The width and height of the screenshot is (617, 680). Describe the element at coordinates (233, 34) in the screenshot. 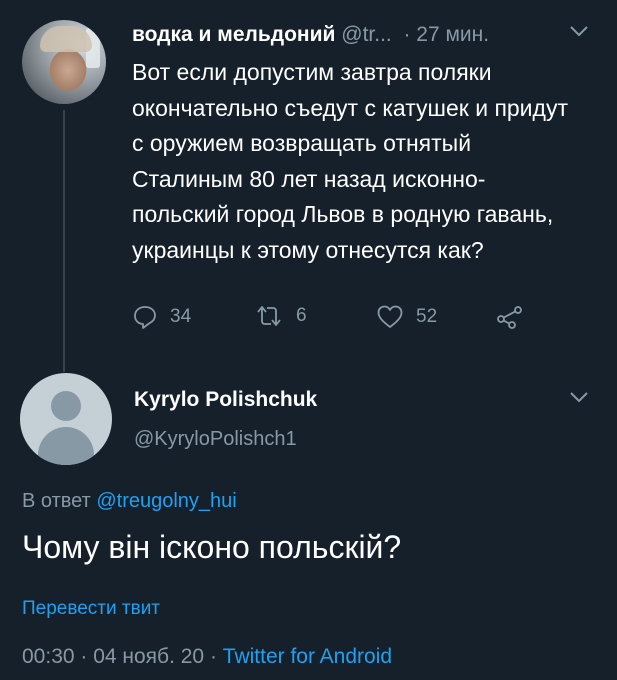

I see `author-name: водка и мельдоний` at that location.